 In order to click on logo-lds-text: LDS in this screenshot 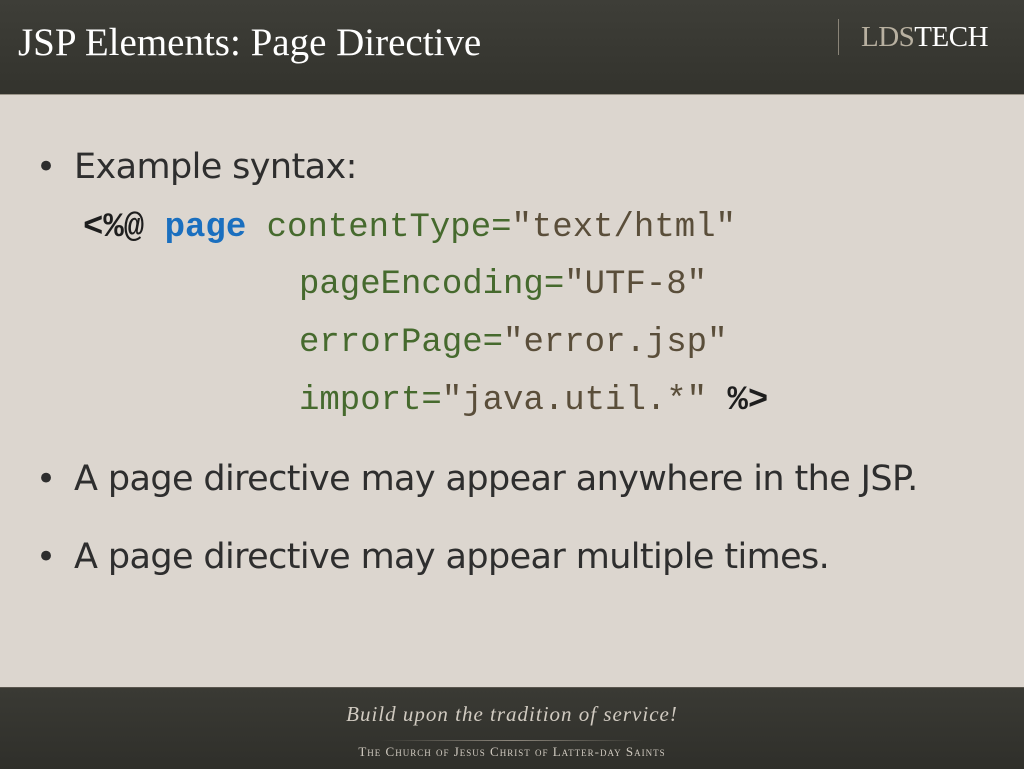, I will do `click(888, 36)`.